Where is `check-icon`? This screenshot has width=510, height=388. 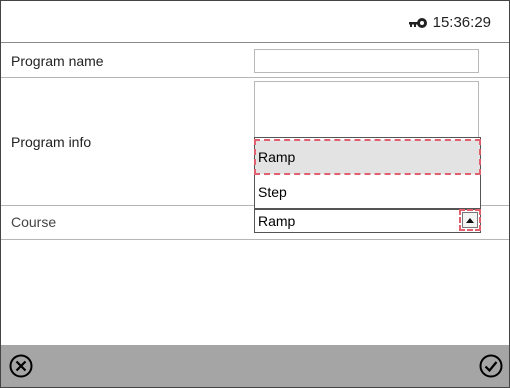 check-icon is located at coordinates (491, 366).